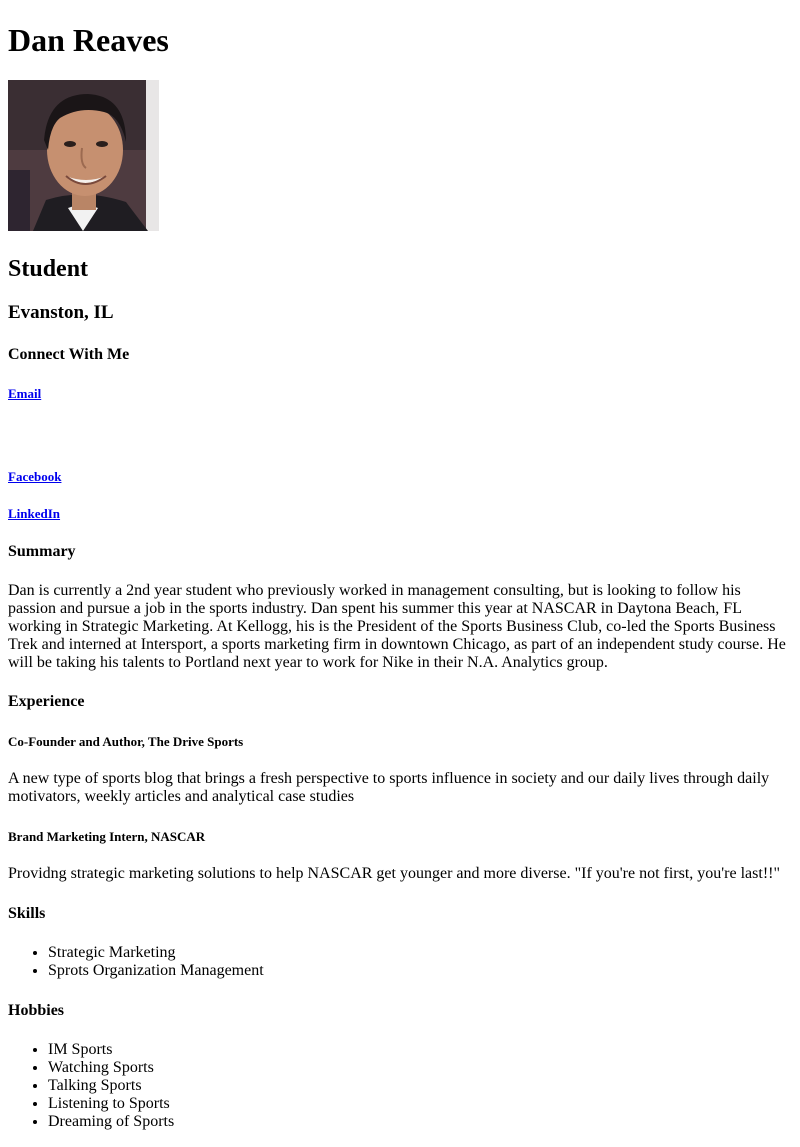 The width and height of the screenshot is (800, 1147). Describe the element at coordinates (156, 953) in the screenshot. I see `skill-item: Strategic Marketing` at that location.